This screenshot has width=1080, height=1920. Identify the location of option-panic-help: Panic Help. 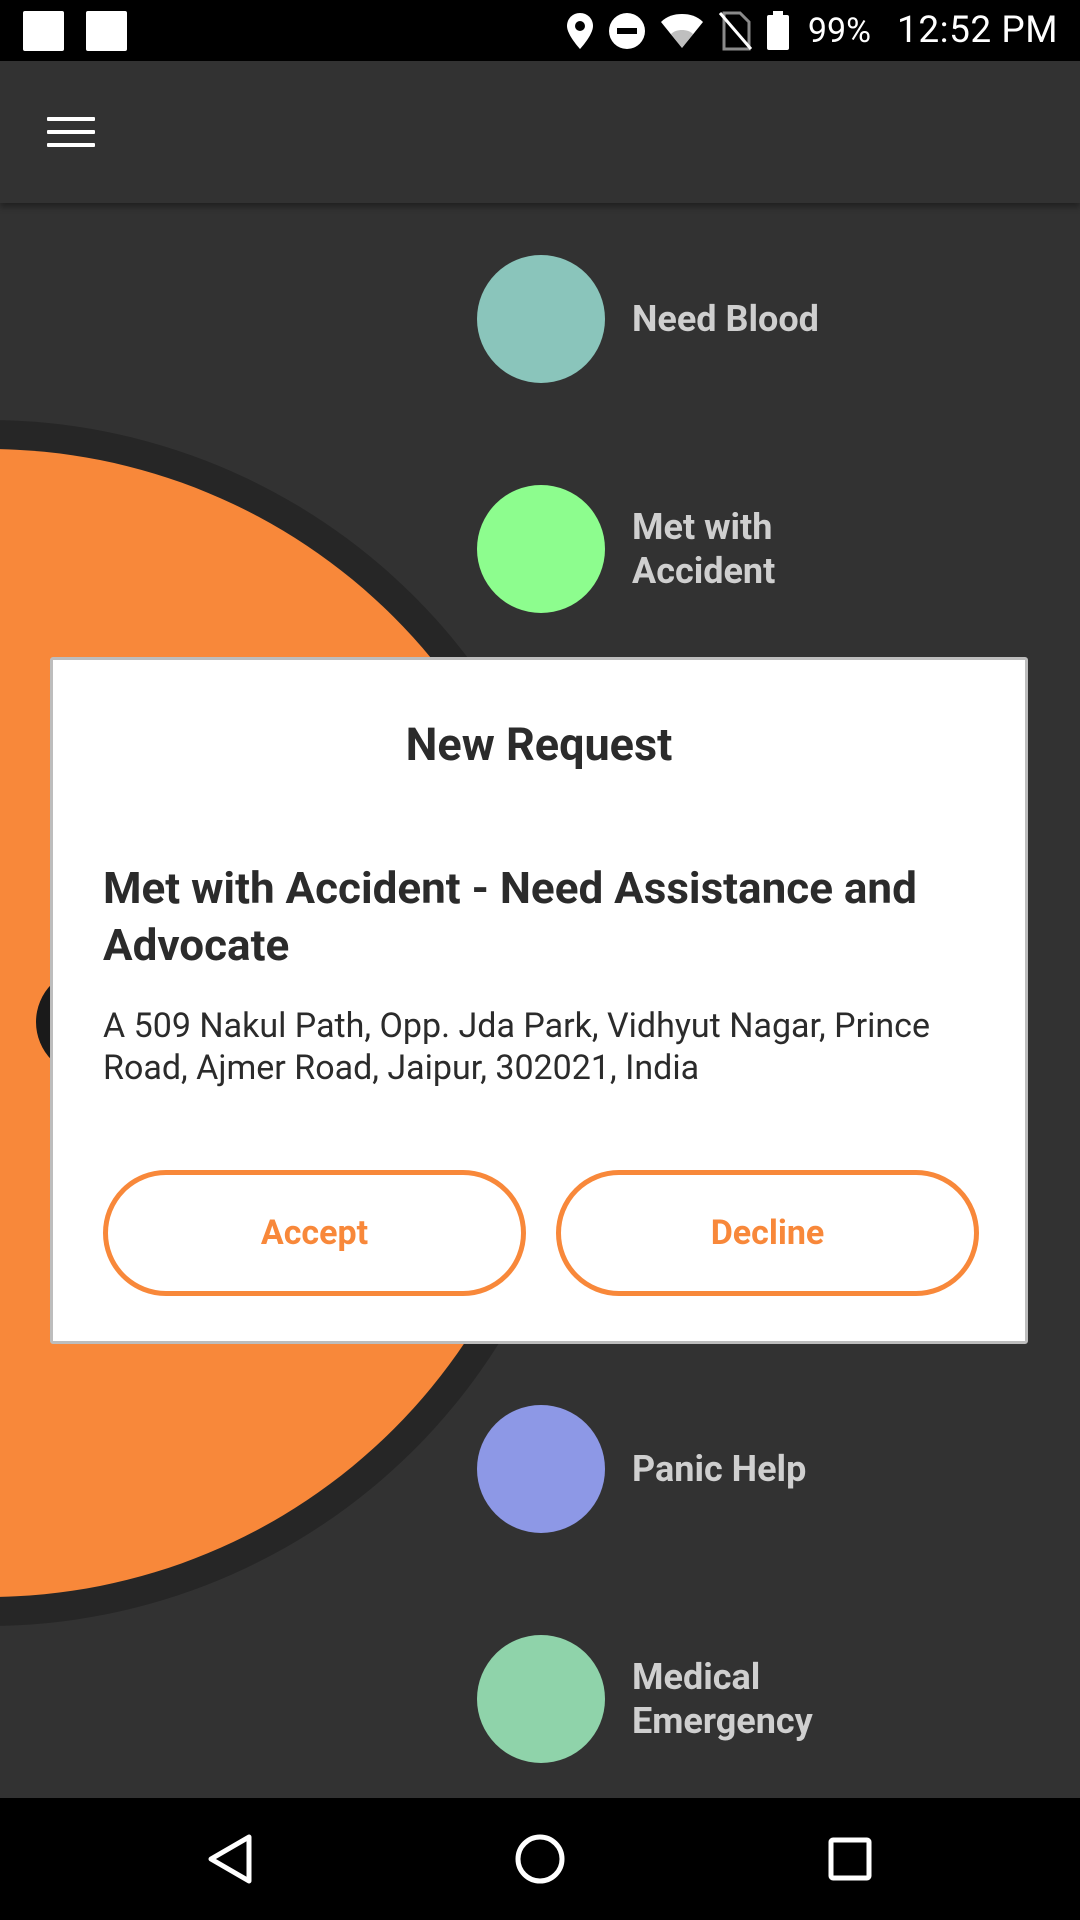
(669, 1469).